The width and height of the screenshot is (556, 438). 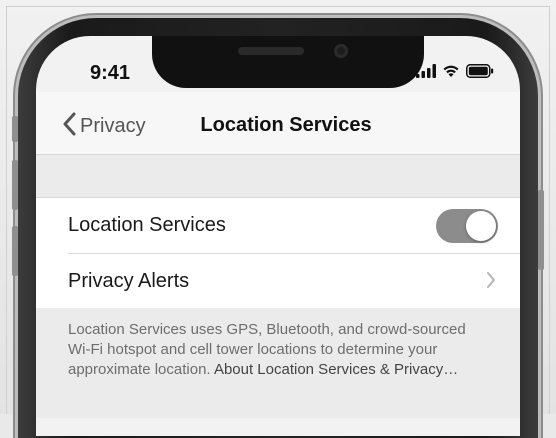 I want to click on wifi-icon, so click(x=451, y=73).